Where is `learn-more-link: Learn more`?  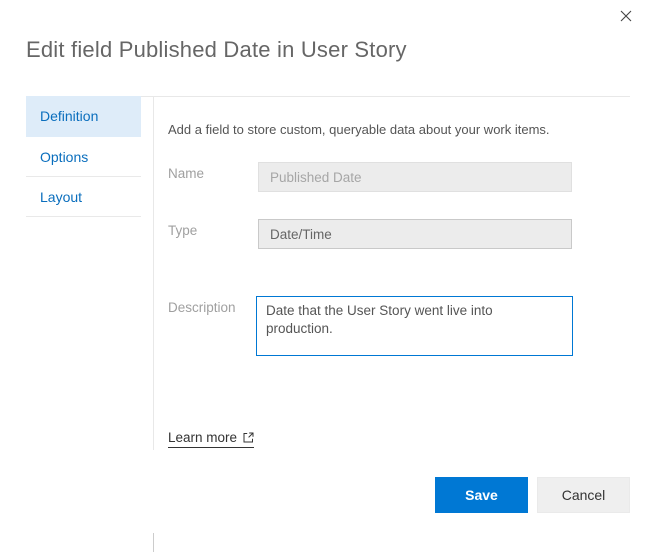 learn-more-link: Learn more is located at coordinates (211, 439).